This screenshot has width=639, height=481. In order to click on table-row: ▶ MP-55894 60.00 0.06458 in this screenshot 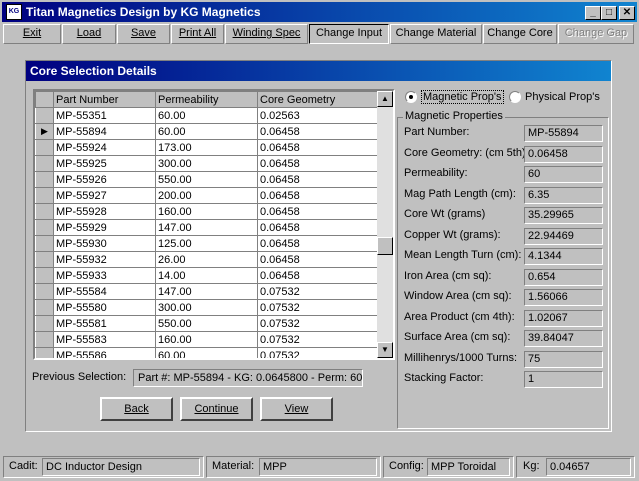, I will do `click(206, 131)`.